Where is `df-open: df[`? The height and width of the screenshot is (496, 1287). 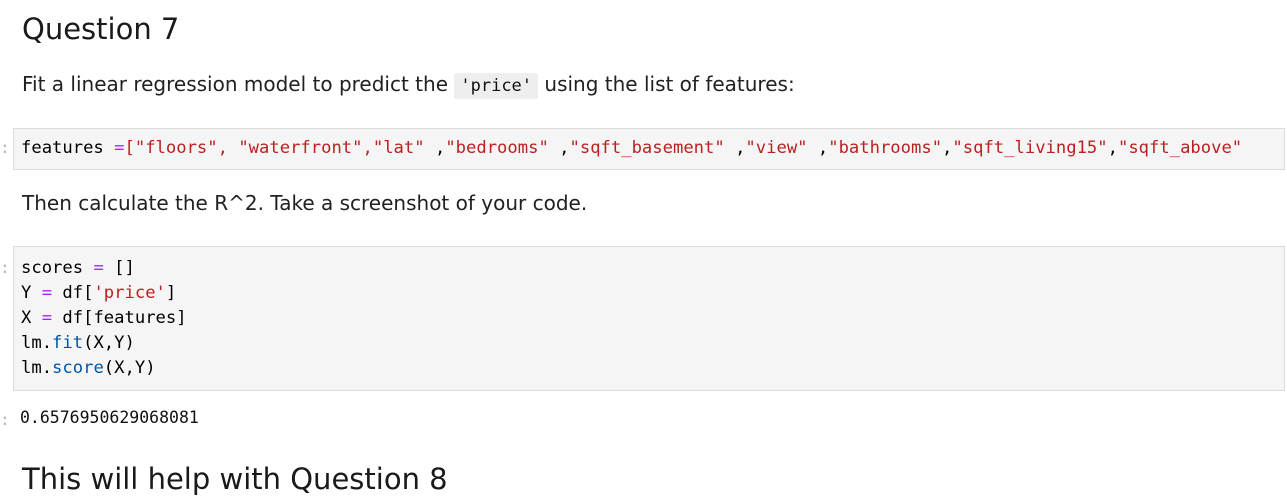
df-open: df[ is located at coordinates (78, 293).